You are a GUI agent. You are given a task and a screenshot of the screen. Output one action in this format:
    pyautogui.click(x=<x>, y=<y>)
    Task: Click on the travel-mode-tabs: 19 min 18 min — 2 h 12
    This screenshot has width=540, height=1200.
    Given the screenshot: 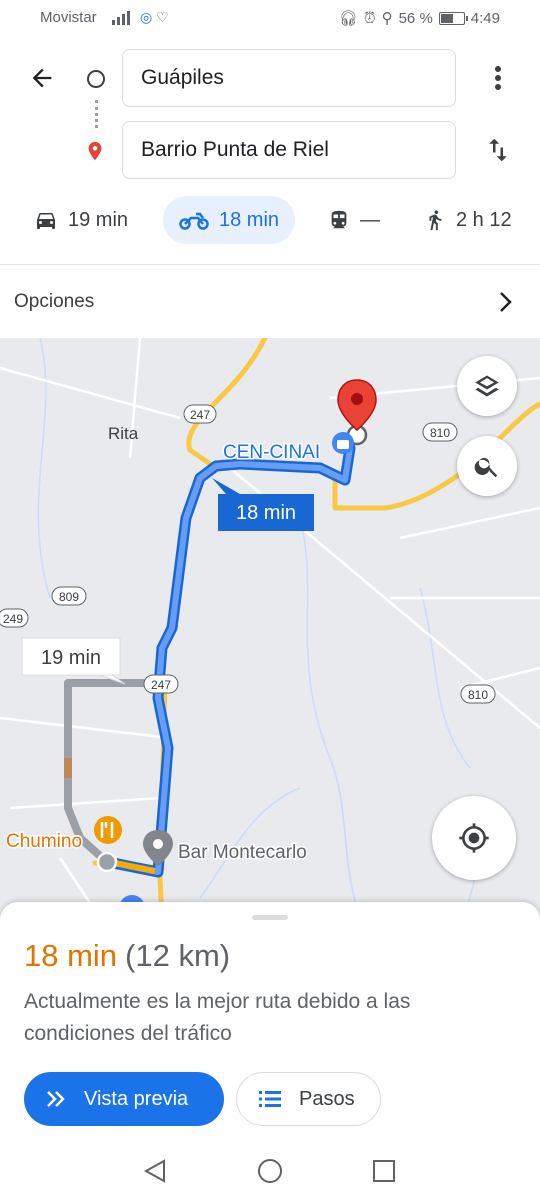 What is the action you would take?
    pyautogui.click(x=270, y=222)
    